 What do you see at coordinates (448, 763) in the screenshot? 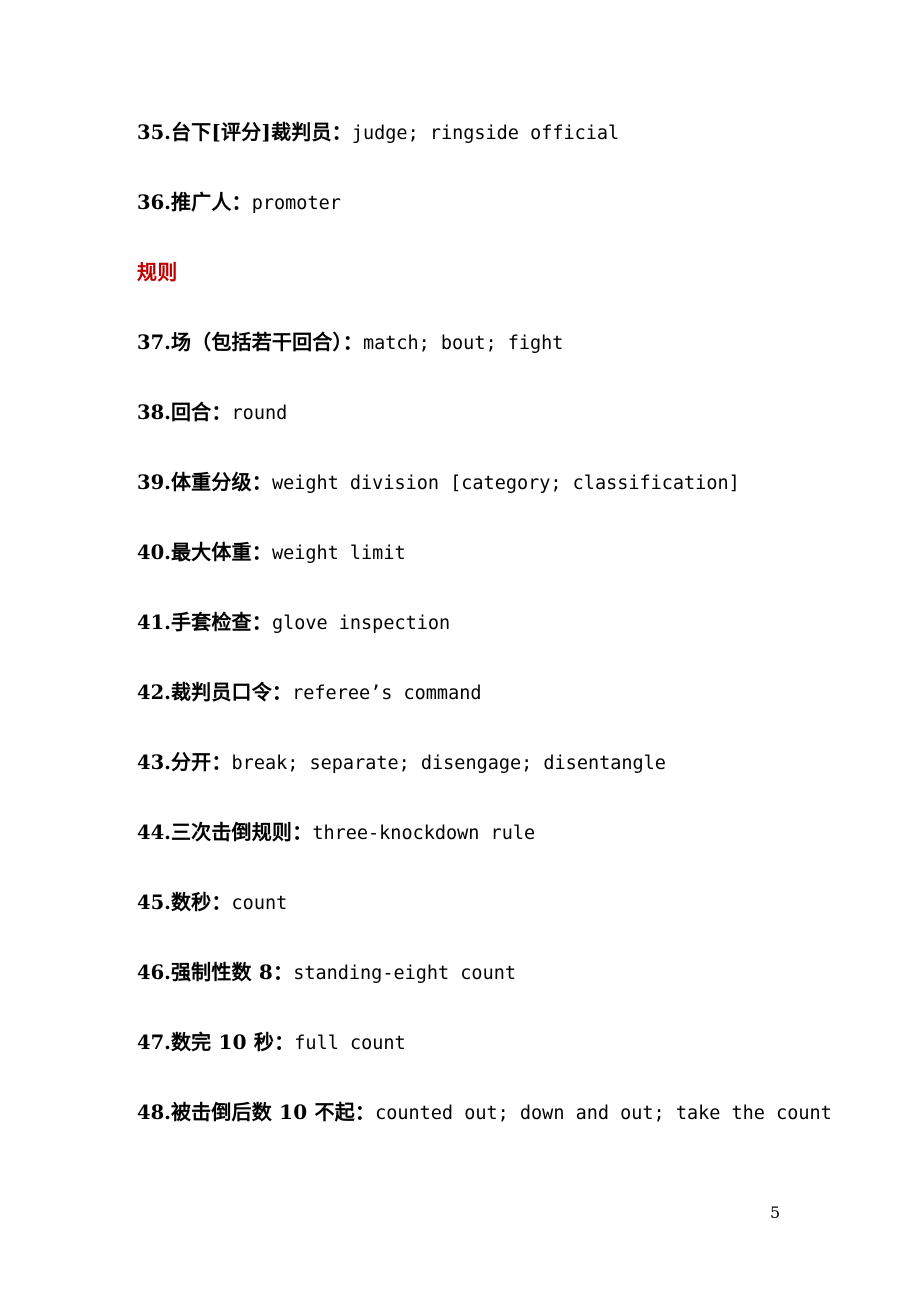
I see `entry-term-english: break; separate; disengage; disentangle` at bounding box center [448, 763].